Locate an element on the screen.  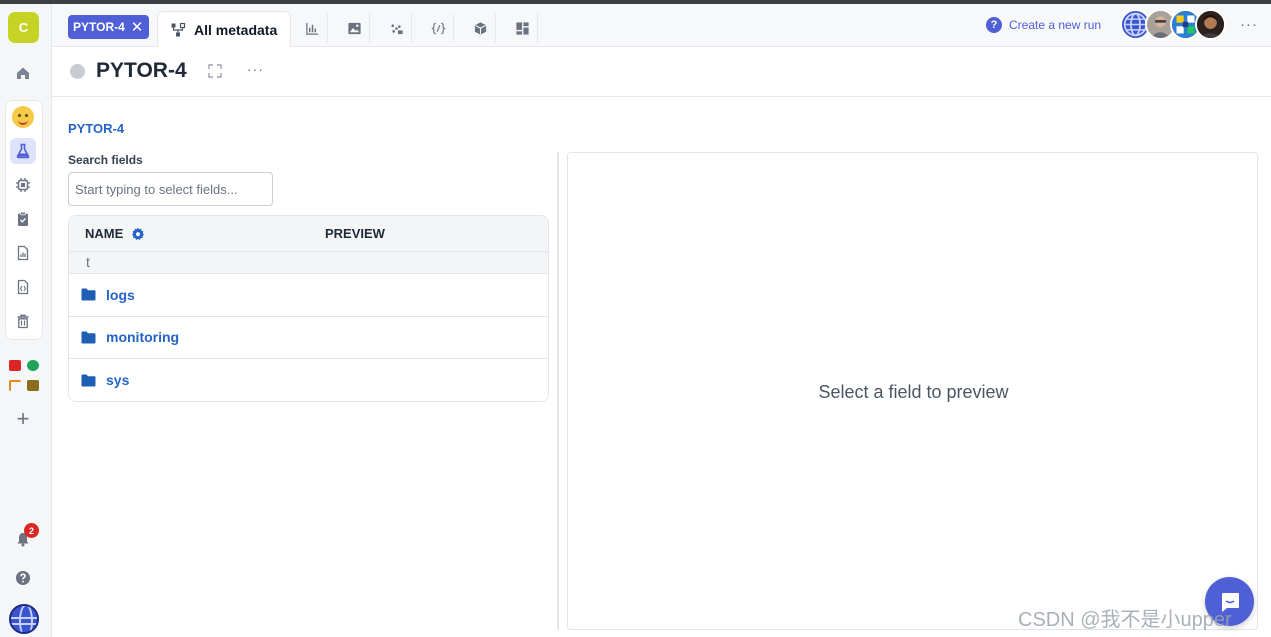
create-run-link: ? Create a new run is located at coordinates (1043, 25).